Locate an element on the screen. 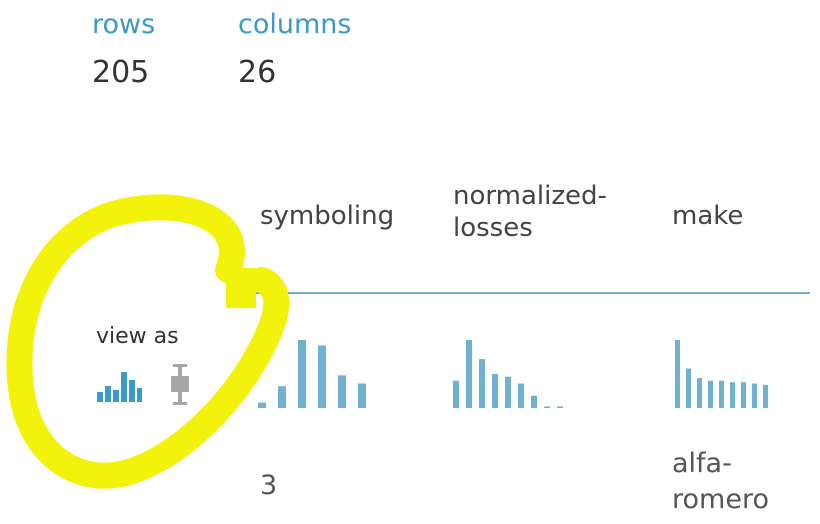 This screenshot has height=524, width=820. cell-line-1: alfa- is located at coordinates (702, 463).